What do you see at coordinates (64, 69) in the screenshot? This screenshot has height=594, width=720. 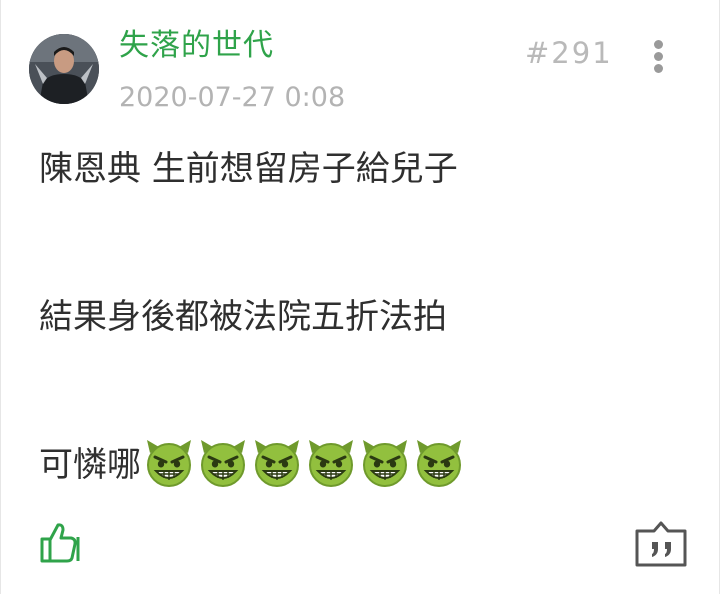 I see `user-avatar` at bounding box center [64, 69].